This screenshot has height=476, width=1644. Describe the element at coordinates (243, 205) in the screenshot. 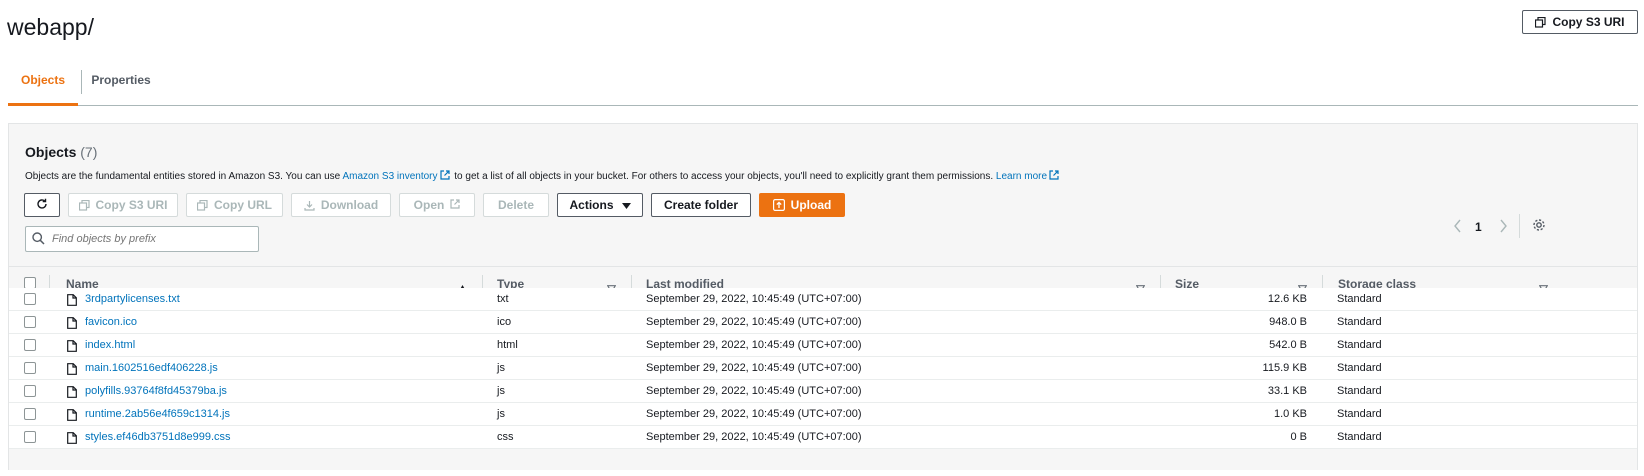

I see `copy-url-label: Copy URL` at that location.